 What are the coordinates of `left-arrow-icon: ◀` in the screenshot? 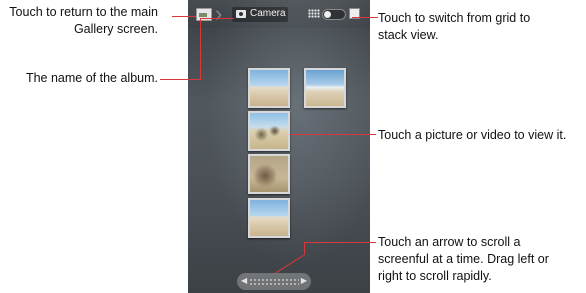 It's located at (244, 280).